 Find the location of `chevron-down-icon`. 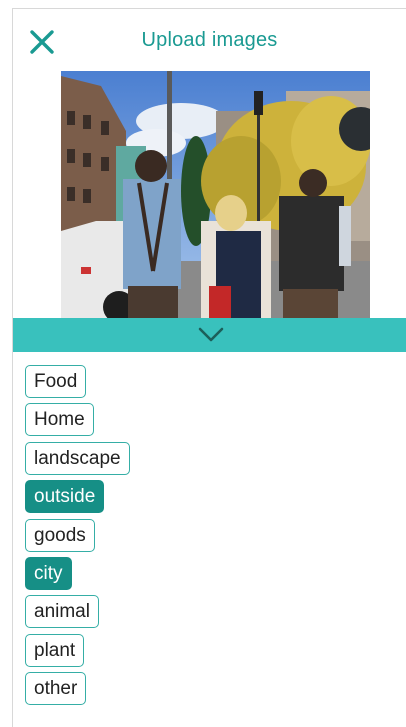

chevron-down-icon is located at coordinates (211, 335).